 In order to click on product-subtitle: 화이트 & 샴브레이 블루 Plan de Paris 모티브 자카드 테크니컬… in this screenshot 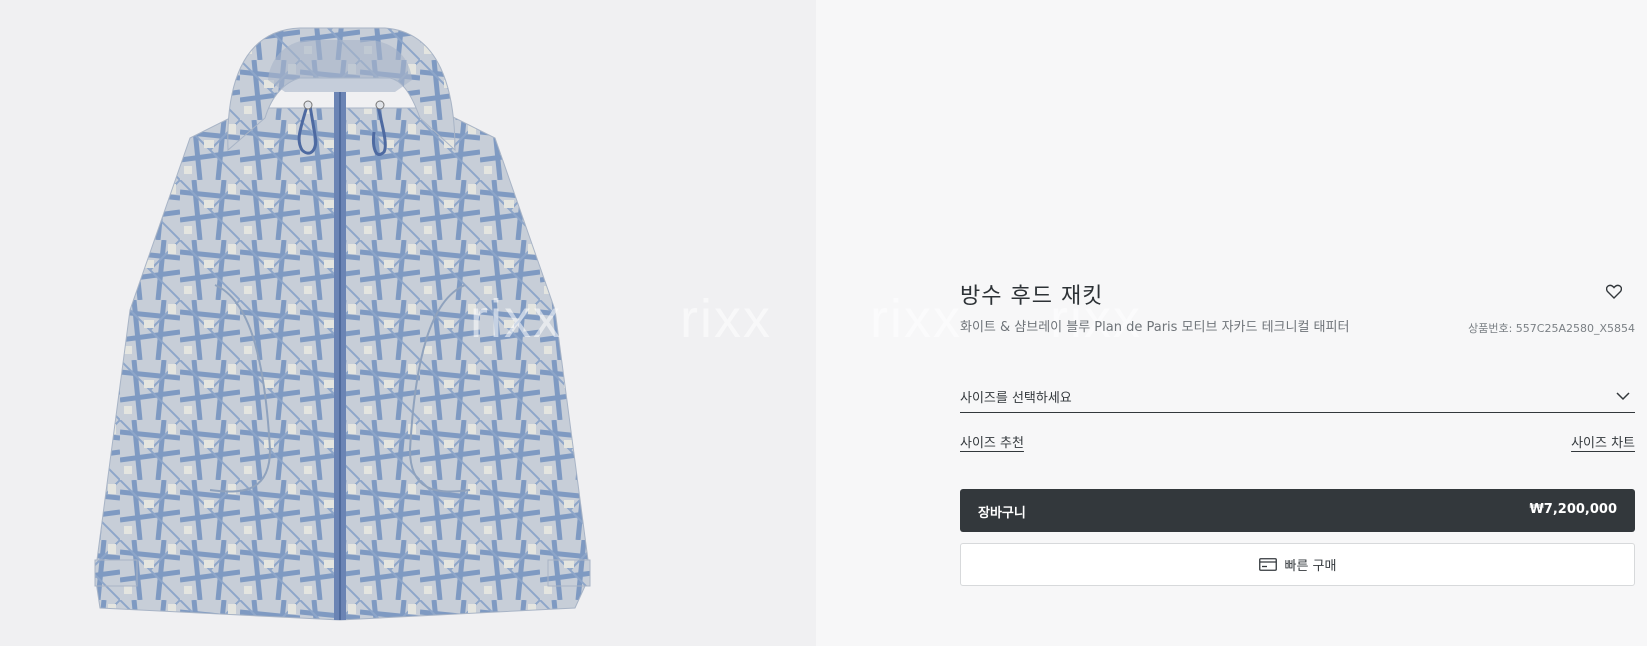, I will do `click(1155, 327)`.